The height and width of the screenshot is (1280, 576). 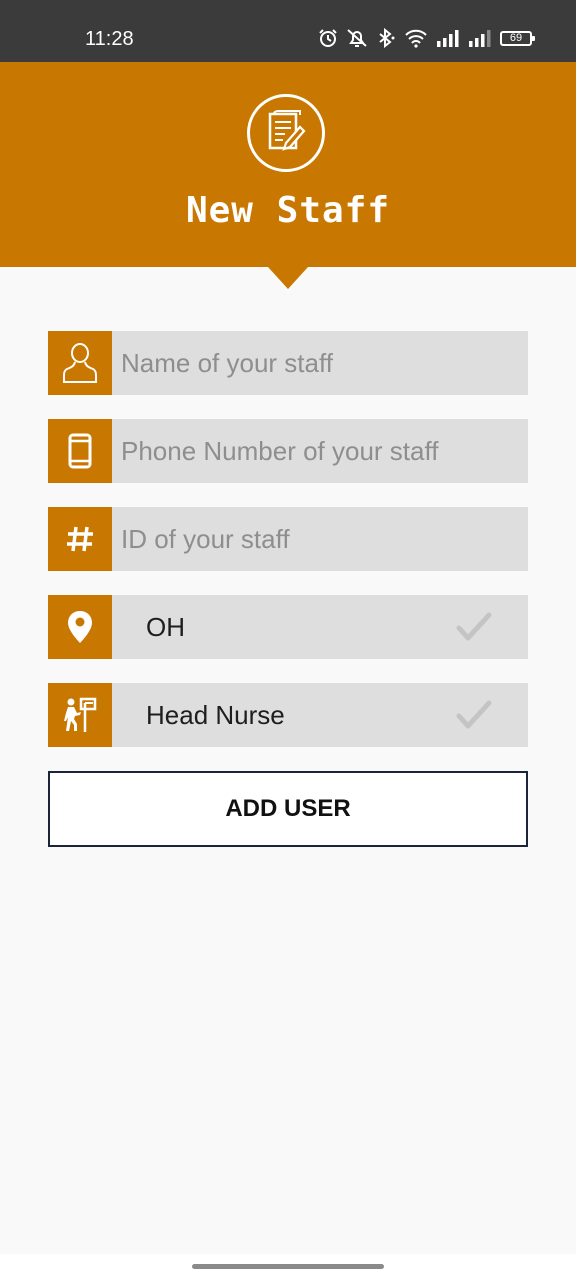 What do you see at coordinates (517, 38) in the screenshot?
I see `battery-icon: 69` at bounding box center [517, 38].